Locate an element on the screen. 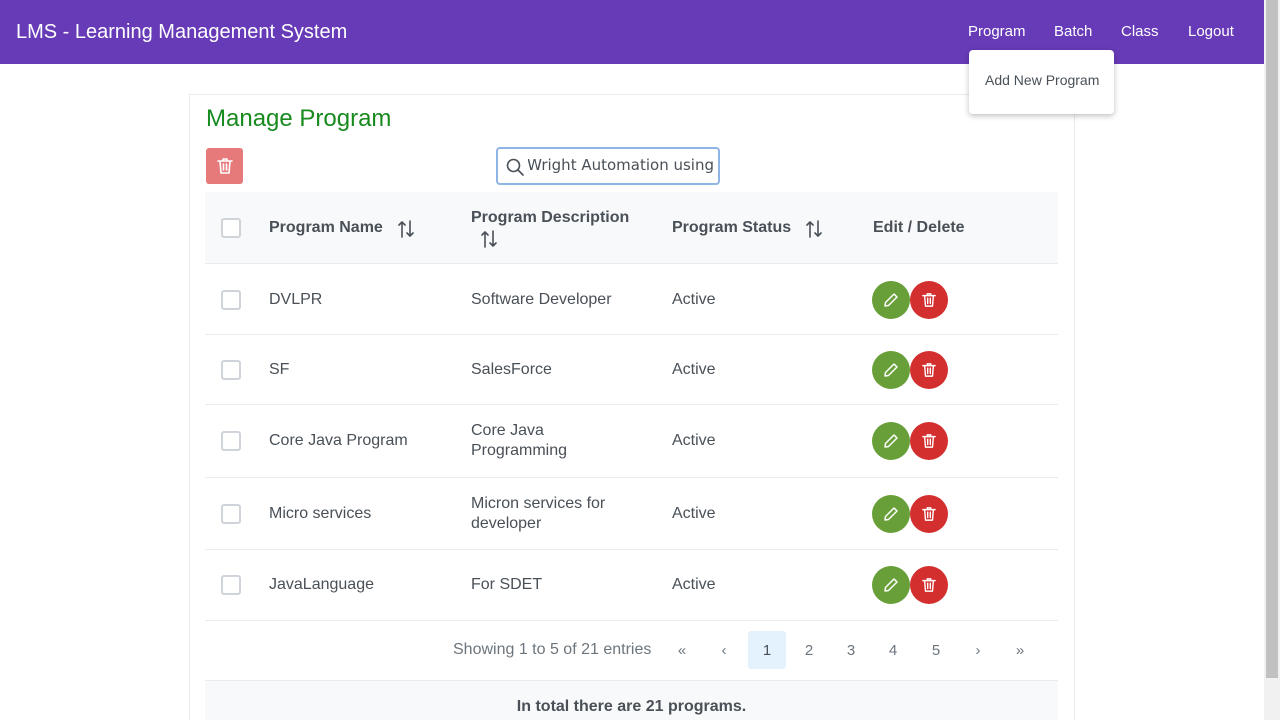  table-row: JavaLanguage For SDET Active is located at coordinates (631, 585).